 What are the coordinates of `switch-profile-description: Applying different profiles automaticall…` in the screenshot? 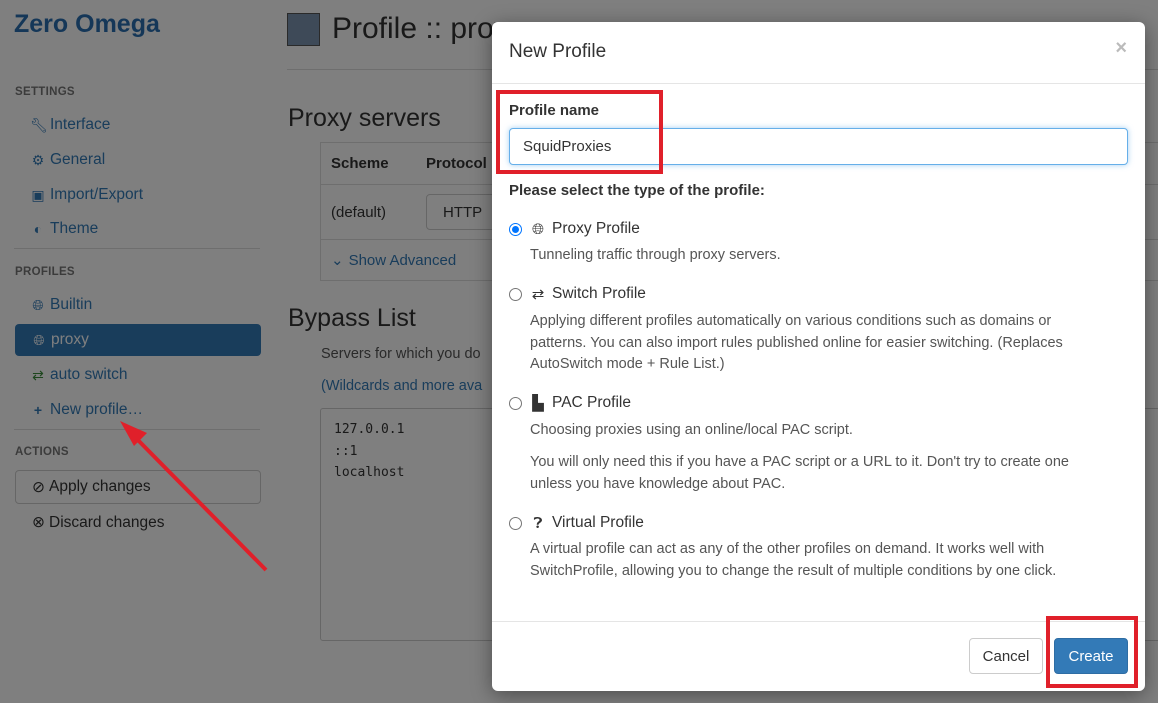 It's located at (796, 342).